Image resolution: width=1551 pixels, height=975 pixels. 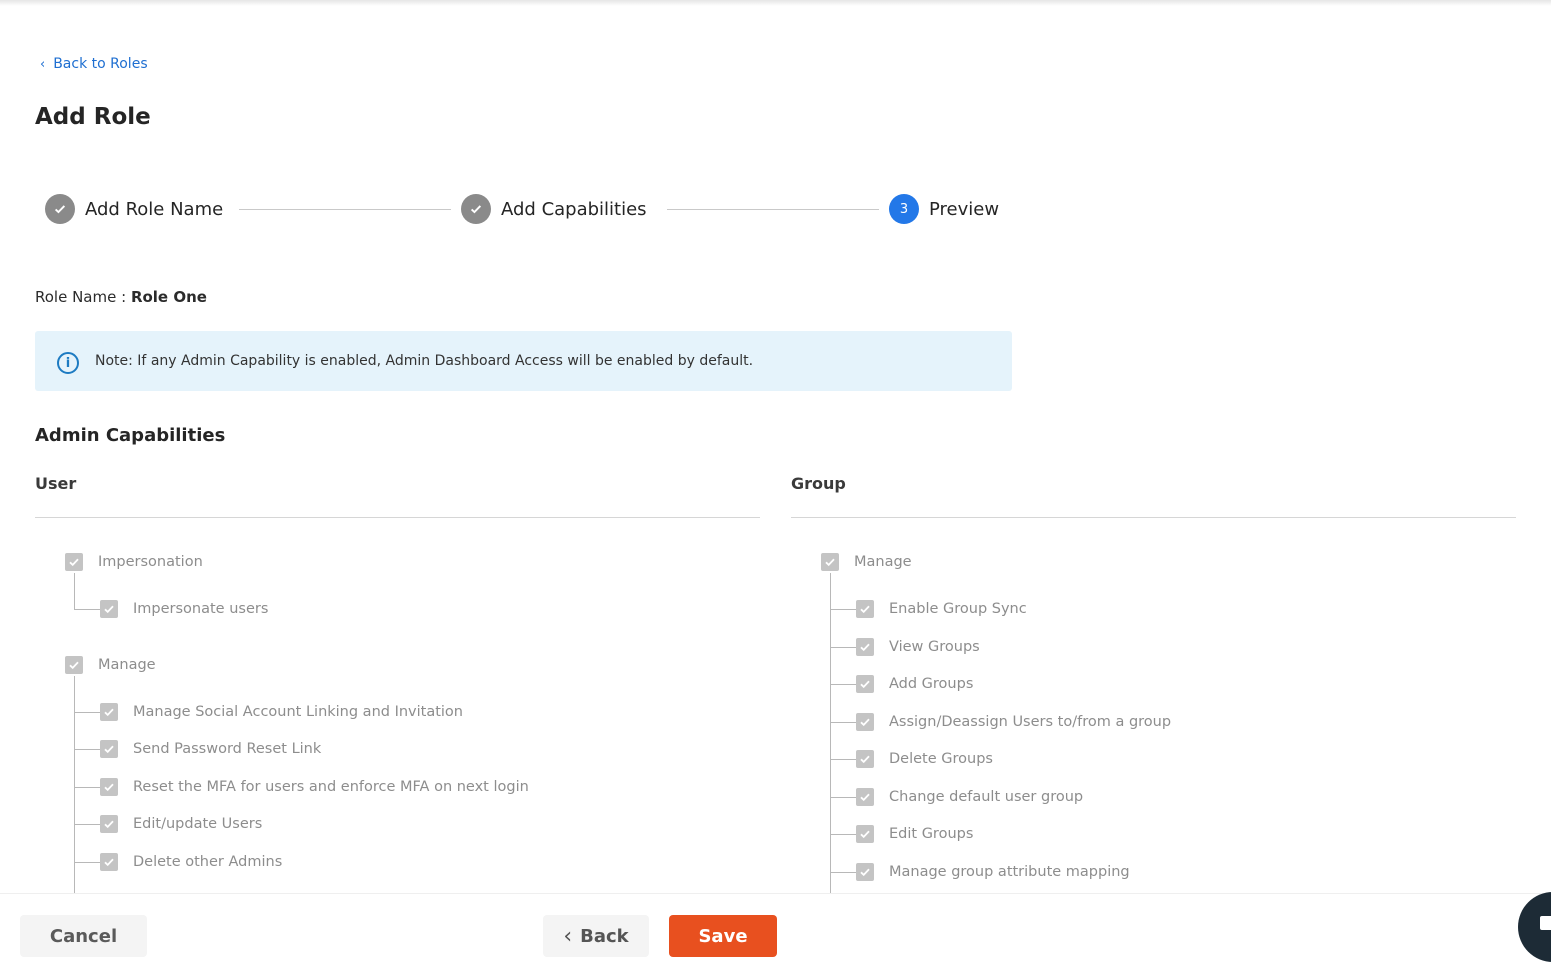 I want to click on capability-item: Assign/Deassign Users to/from a group, so click(x=1013, y=722).